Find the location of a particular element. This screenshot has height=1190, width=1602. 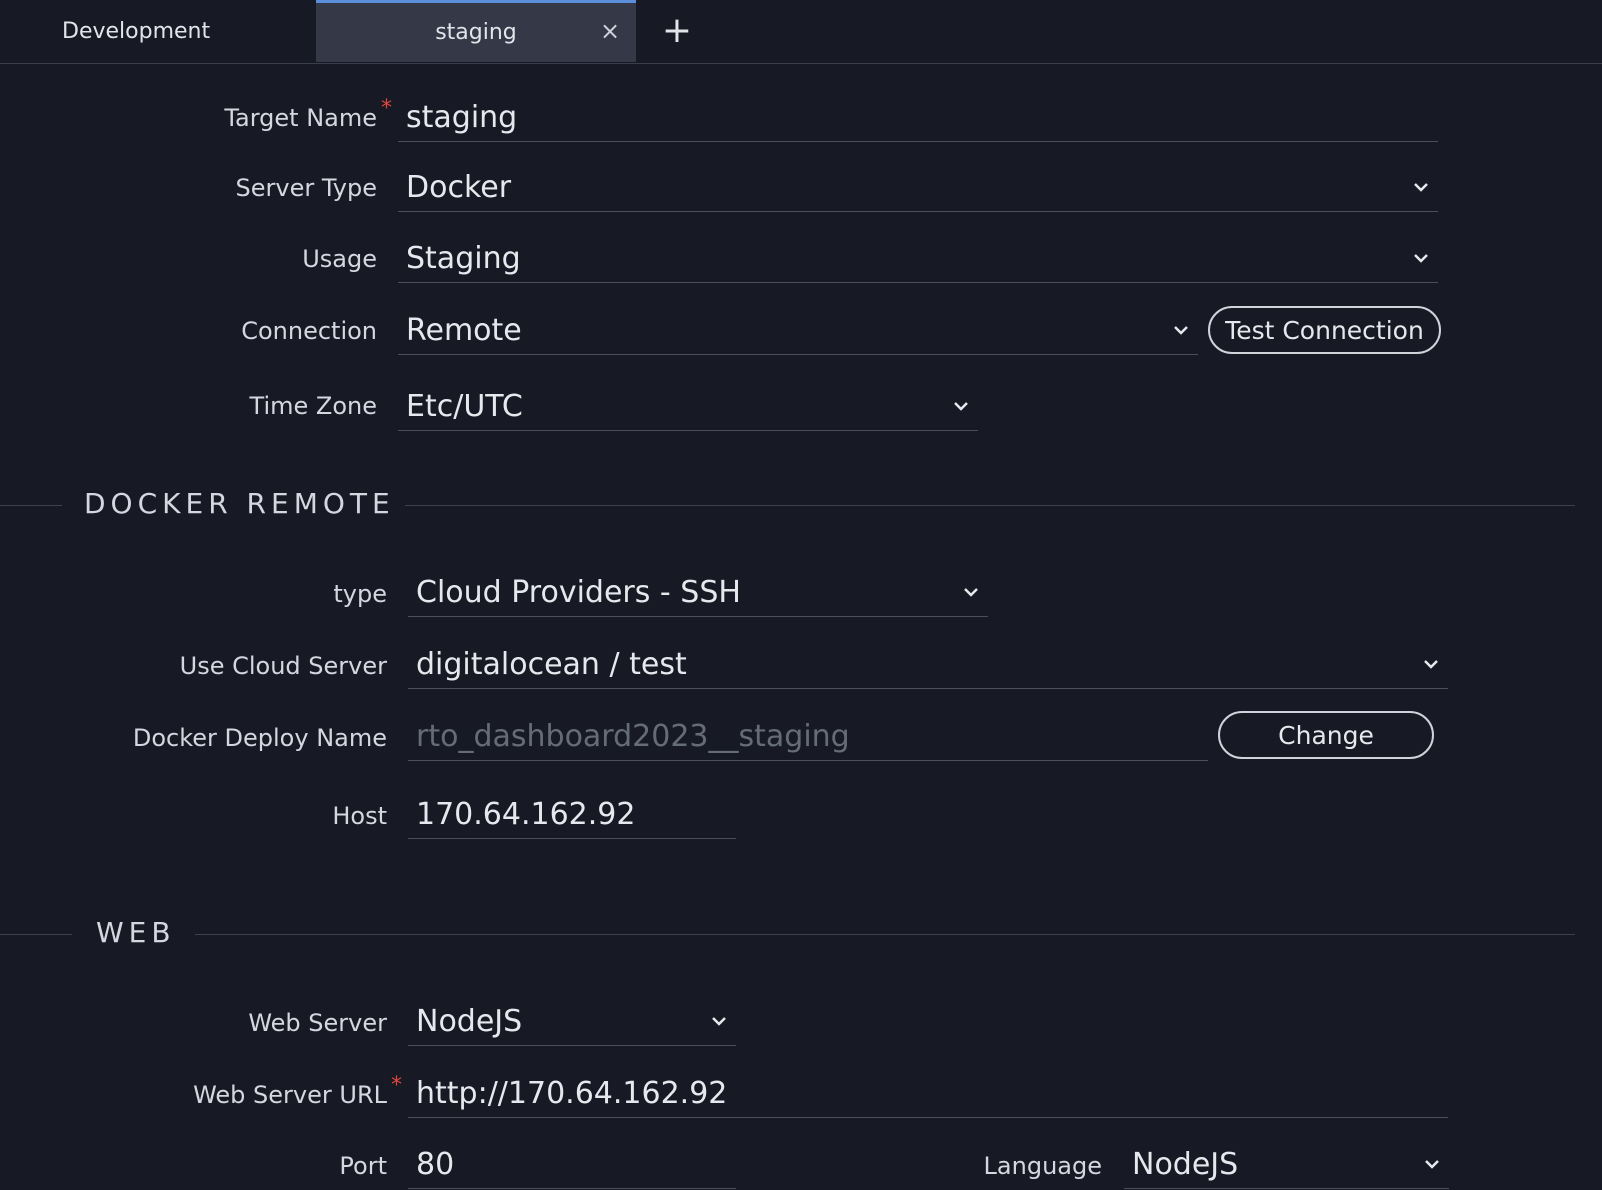

time-zone-value: Etc/UTC is located at coordinates (464, 406).